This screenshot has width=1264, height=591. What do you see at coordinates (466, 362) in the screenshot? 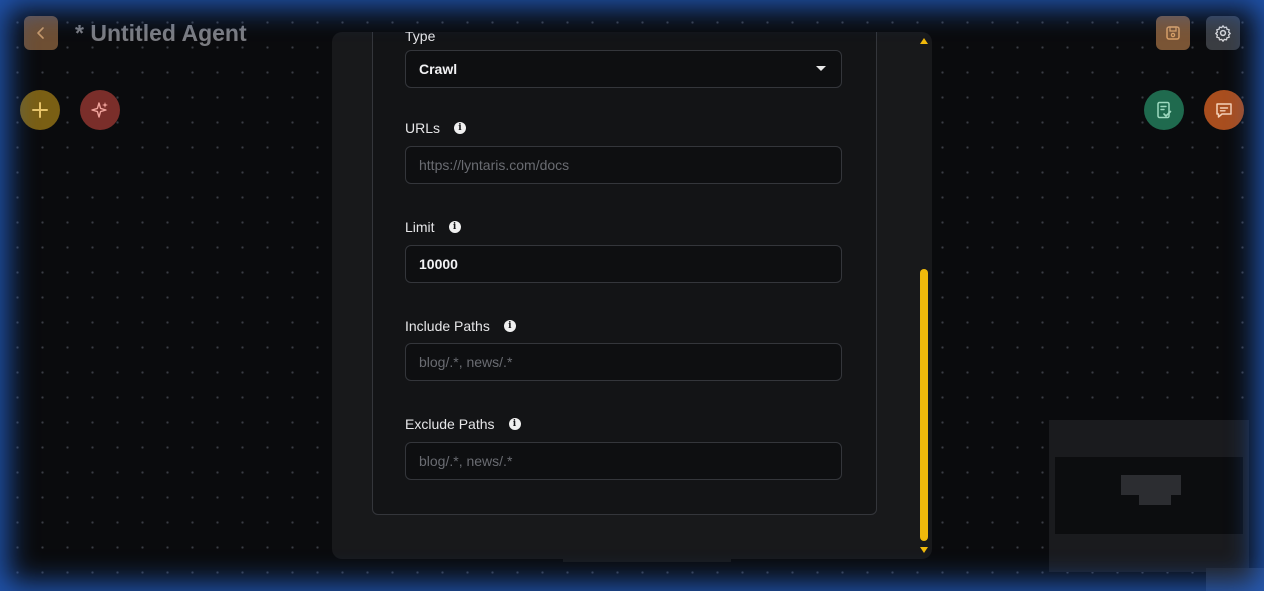
I see `include-paths-placeholder: blog/.*, news/.*` at bounding box center [466, 362].